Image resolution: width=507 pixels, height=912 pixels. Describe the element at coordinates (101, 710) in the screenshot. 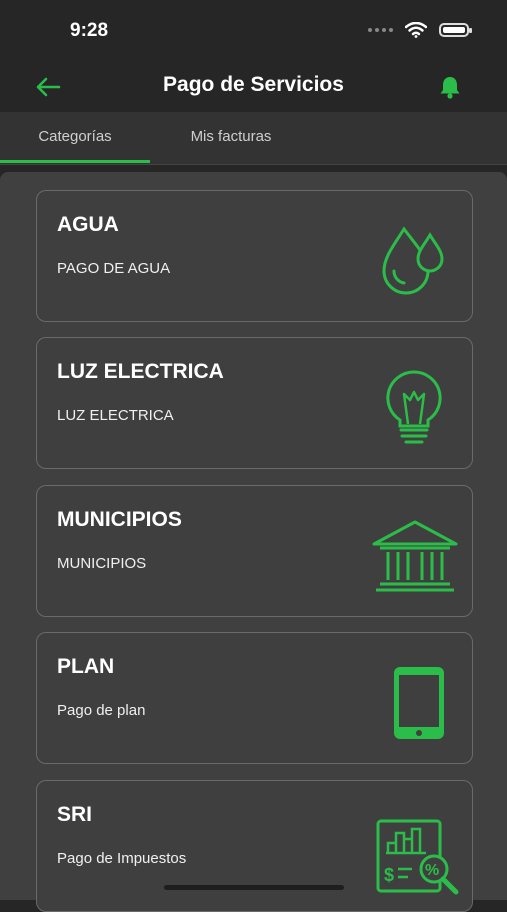

I see `card-subtitle: Pago de plan` at that location.